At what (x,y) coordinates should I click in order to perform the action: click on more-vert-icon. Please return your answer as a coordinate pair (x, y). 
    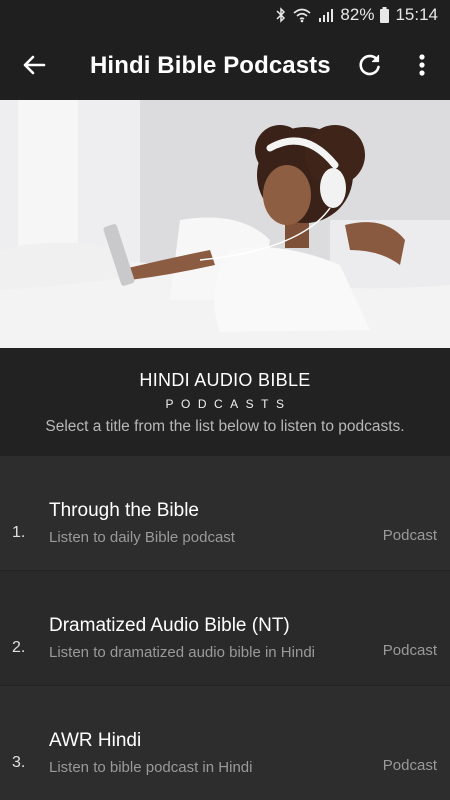
    Looking at the image, I should click on (422, 65).